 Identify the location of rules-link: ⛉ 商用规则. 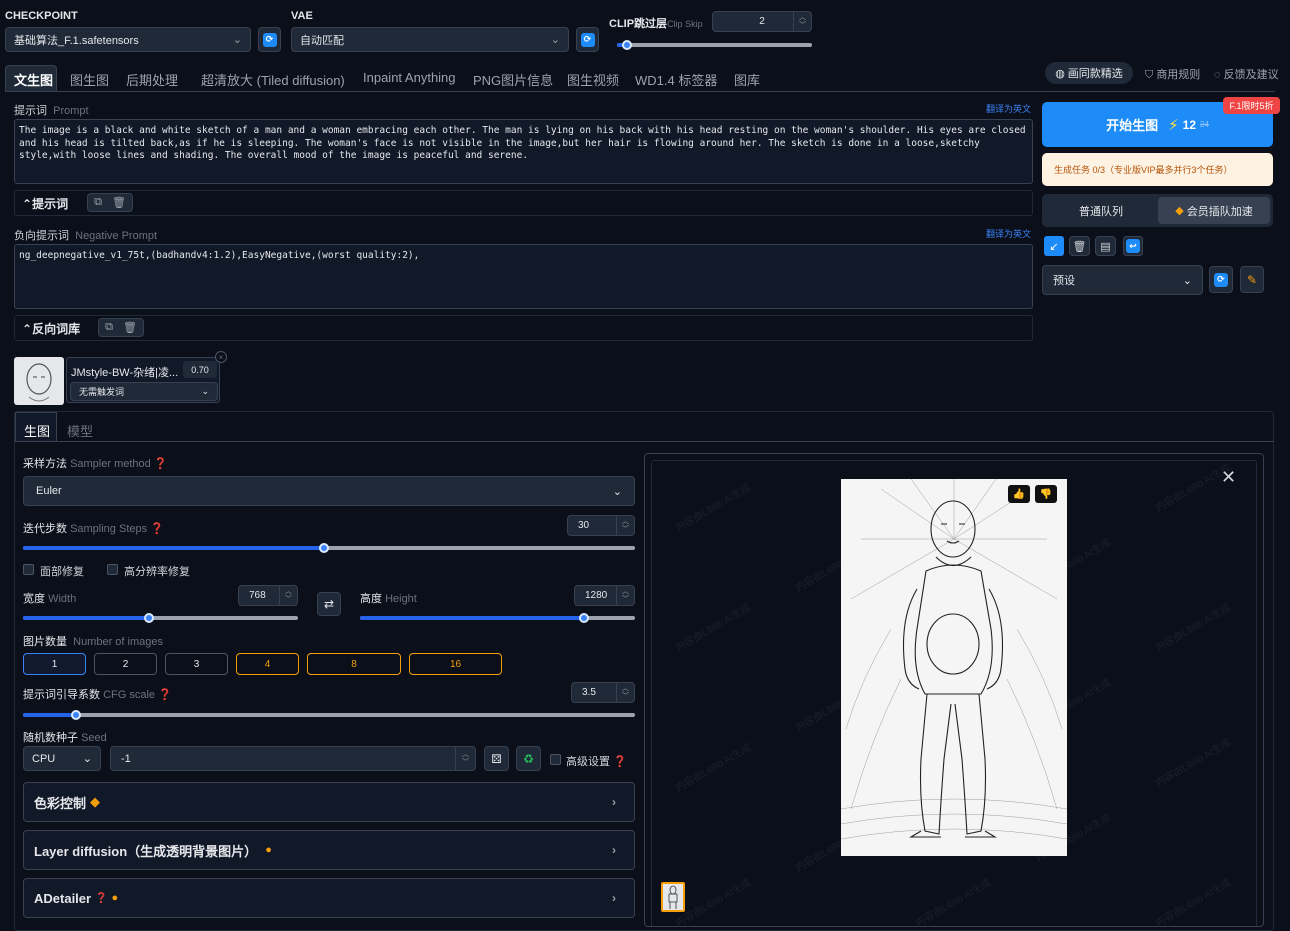
(1172, 74).